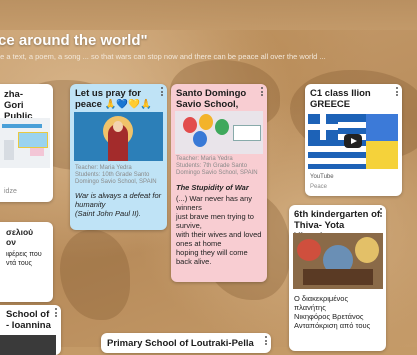 Image resolution: width=417 pixels, height=355 pixels. What do you see at coordinates (95, 275) in the screenshot?
I see `map-continent` at bounding box center [95, 275].